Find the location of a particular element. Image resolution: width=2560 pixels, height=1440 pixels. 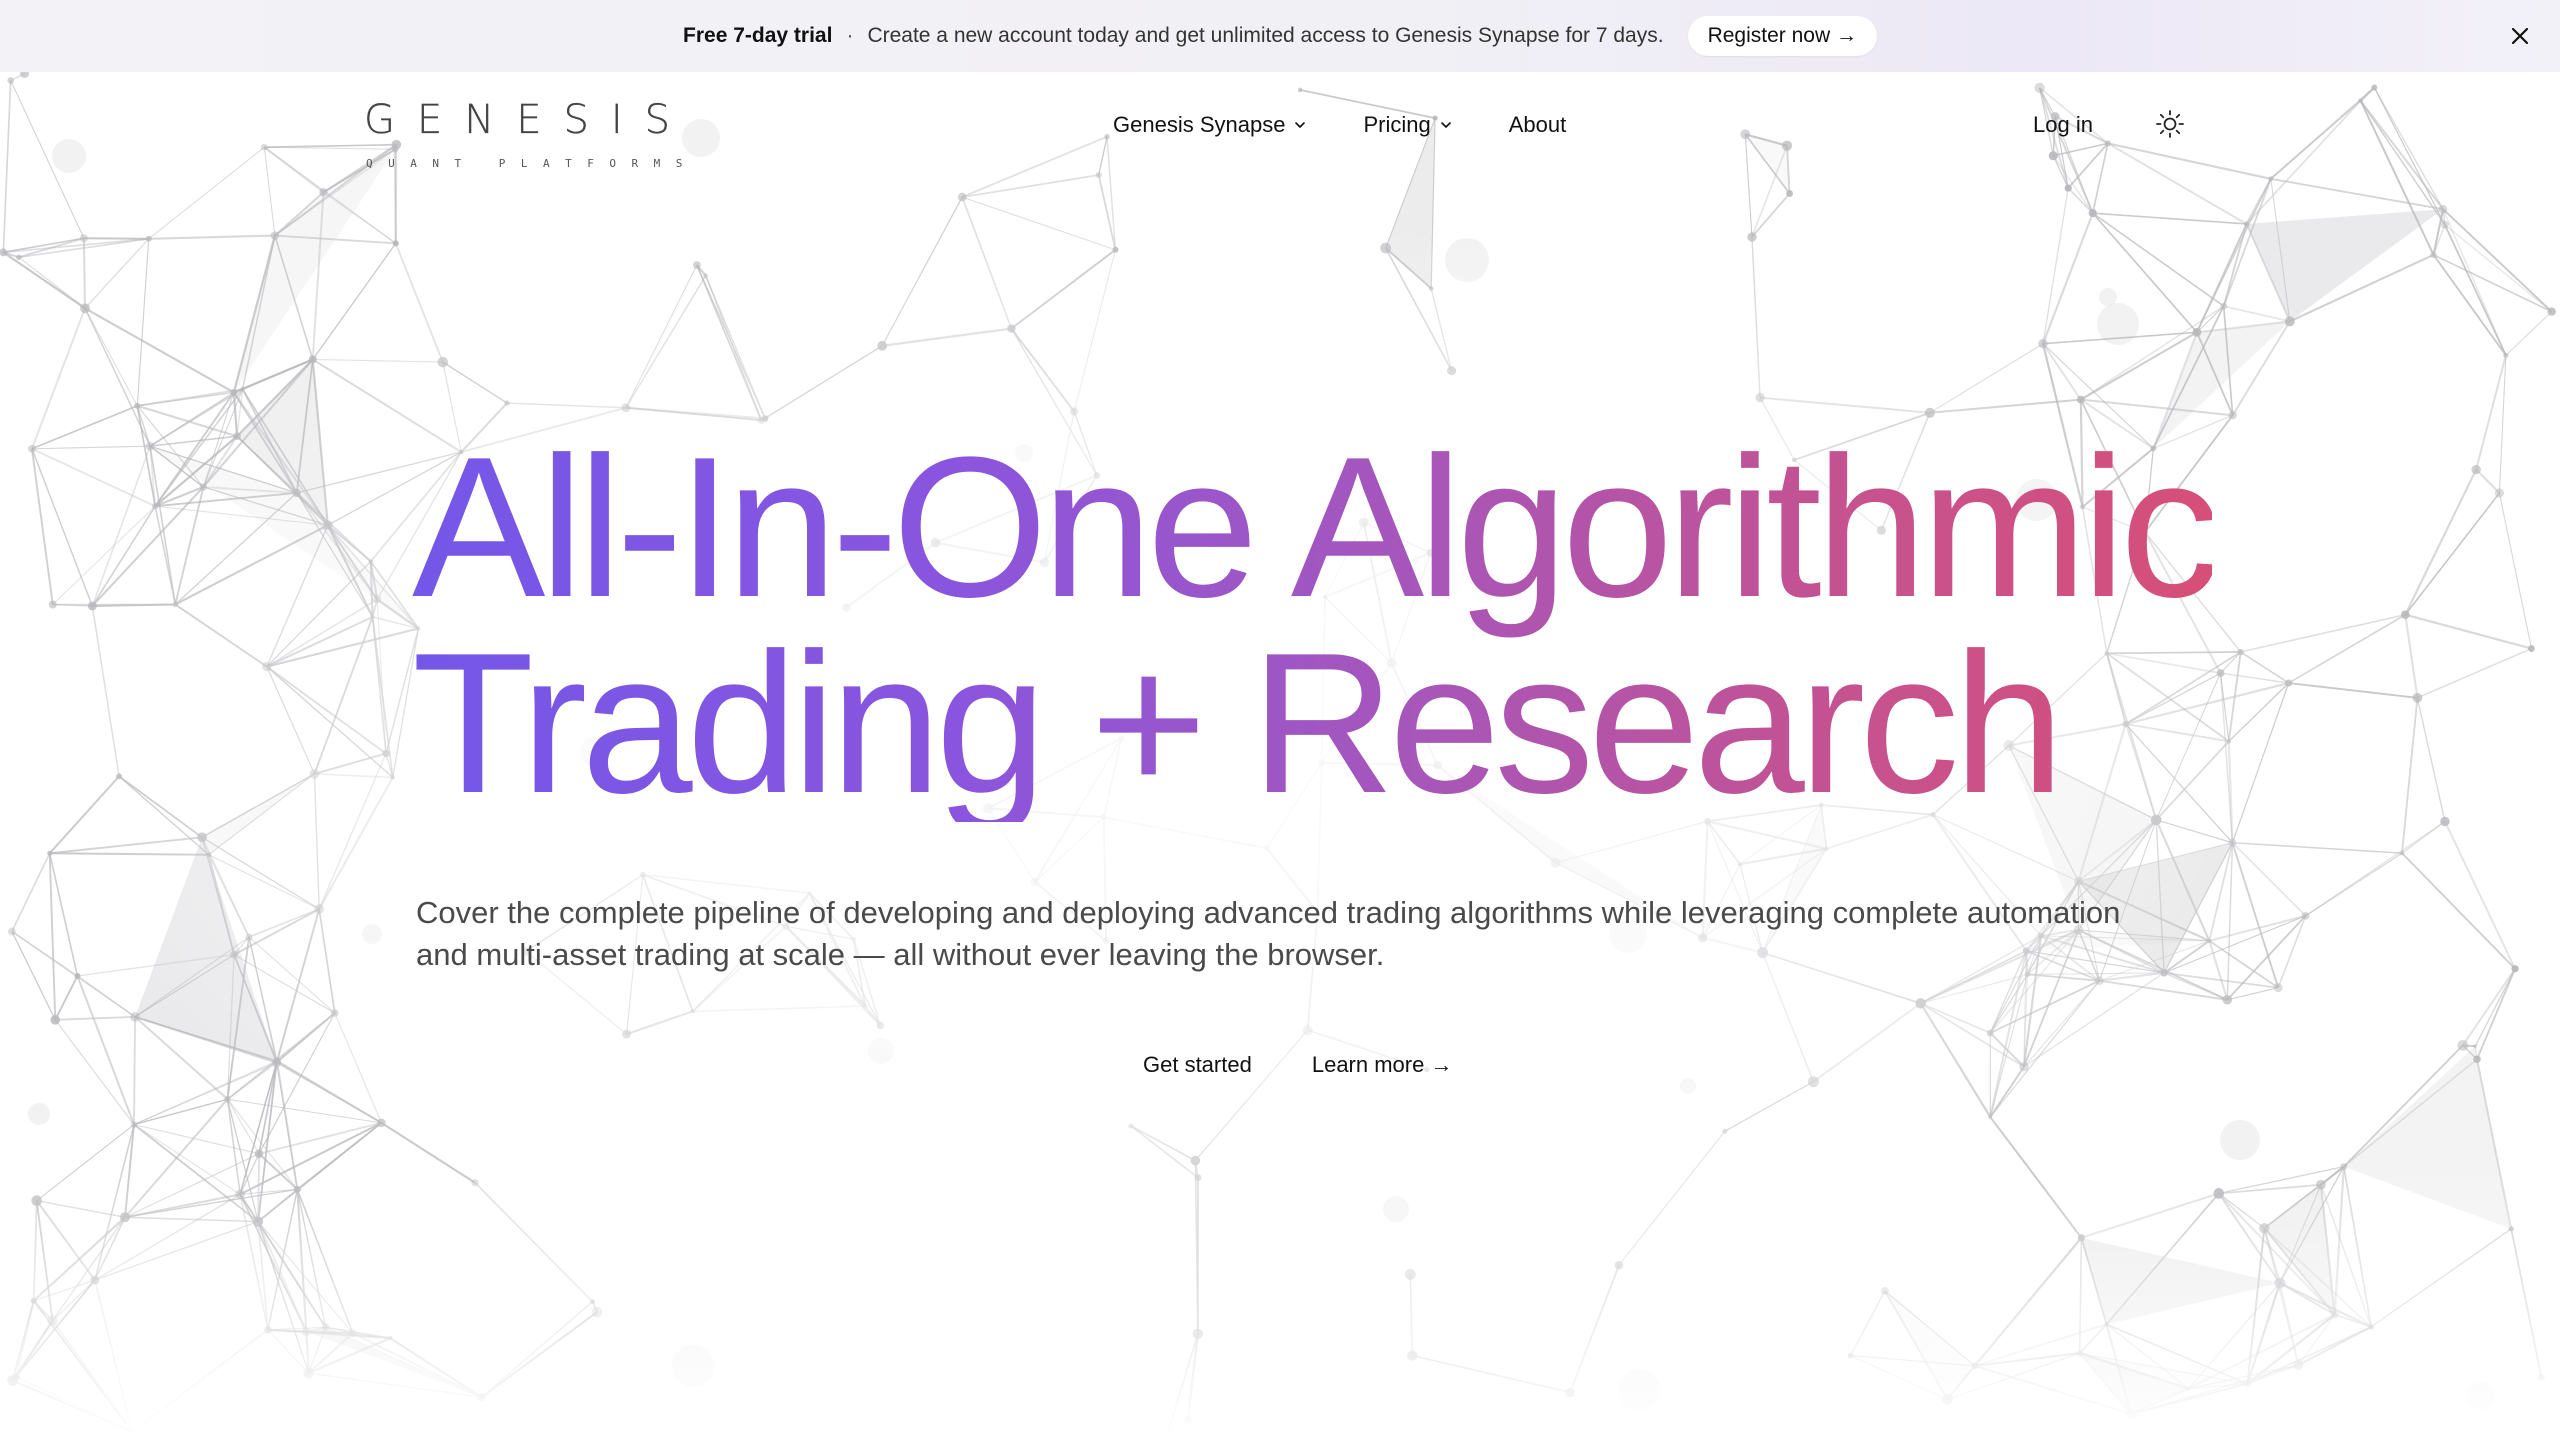

nav-item-about: About is located at coordinates (1538, 125).